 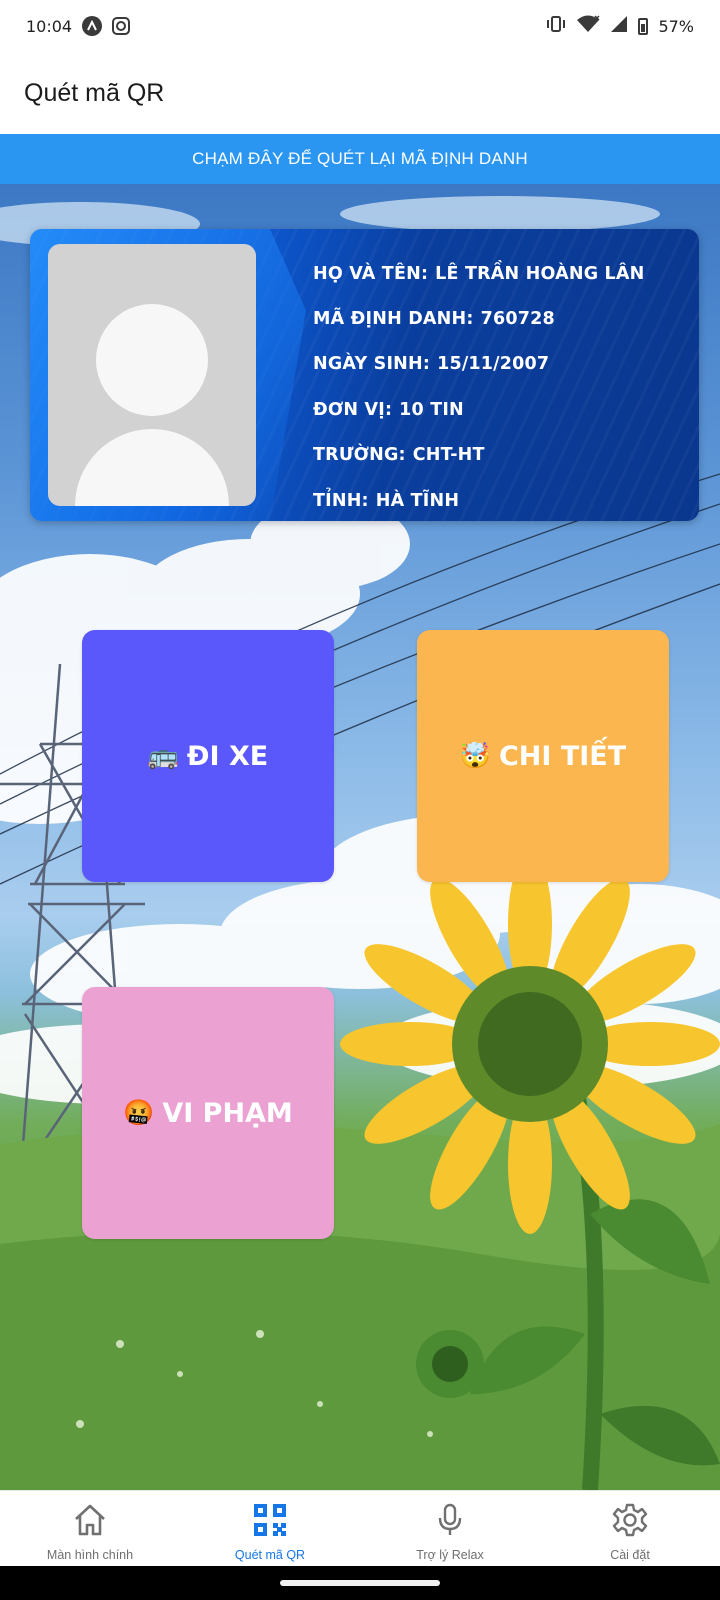 What do you see at coordinates (90, 1520) in the screenshot?
I see `home-icon` at bounding box center [90, 1520].